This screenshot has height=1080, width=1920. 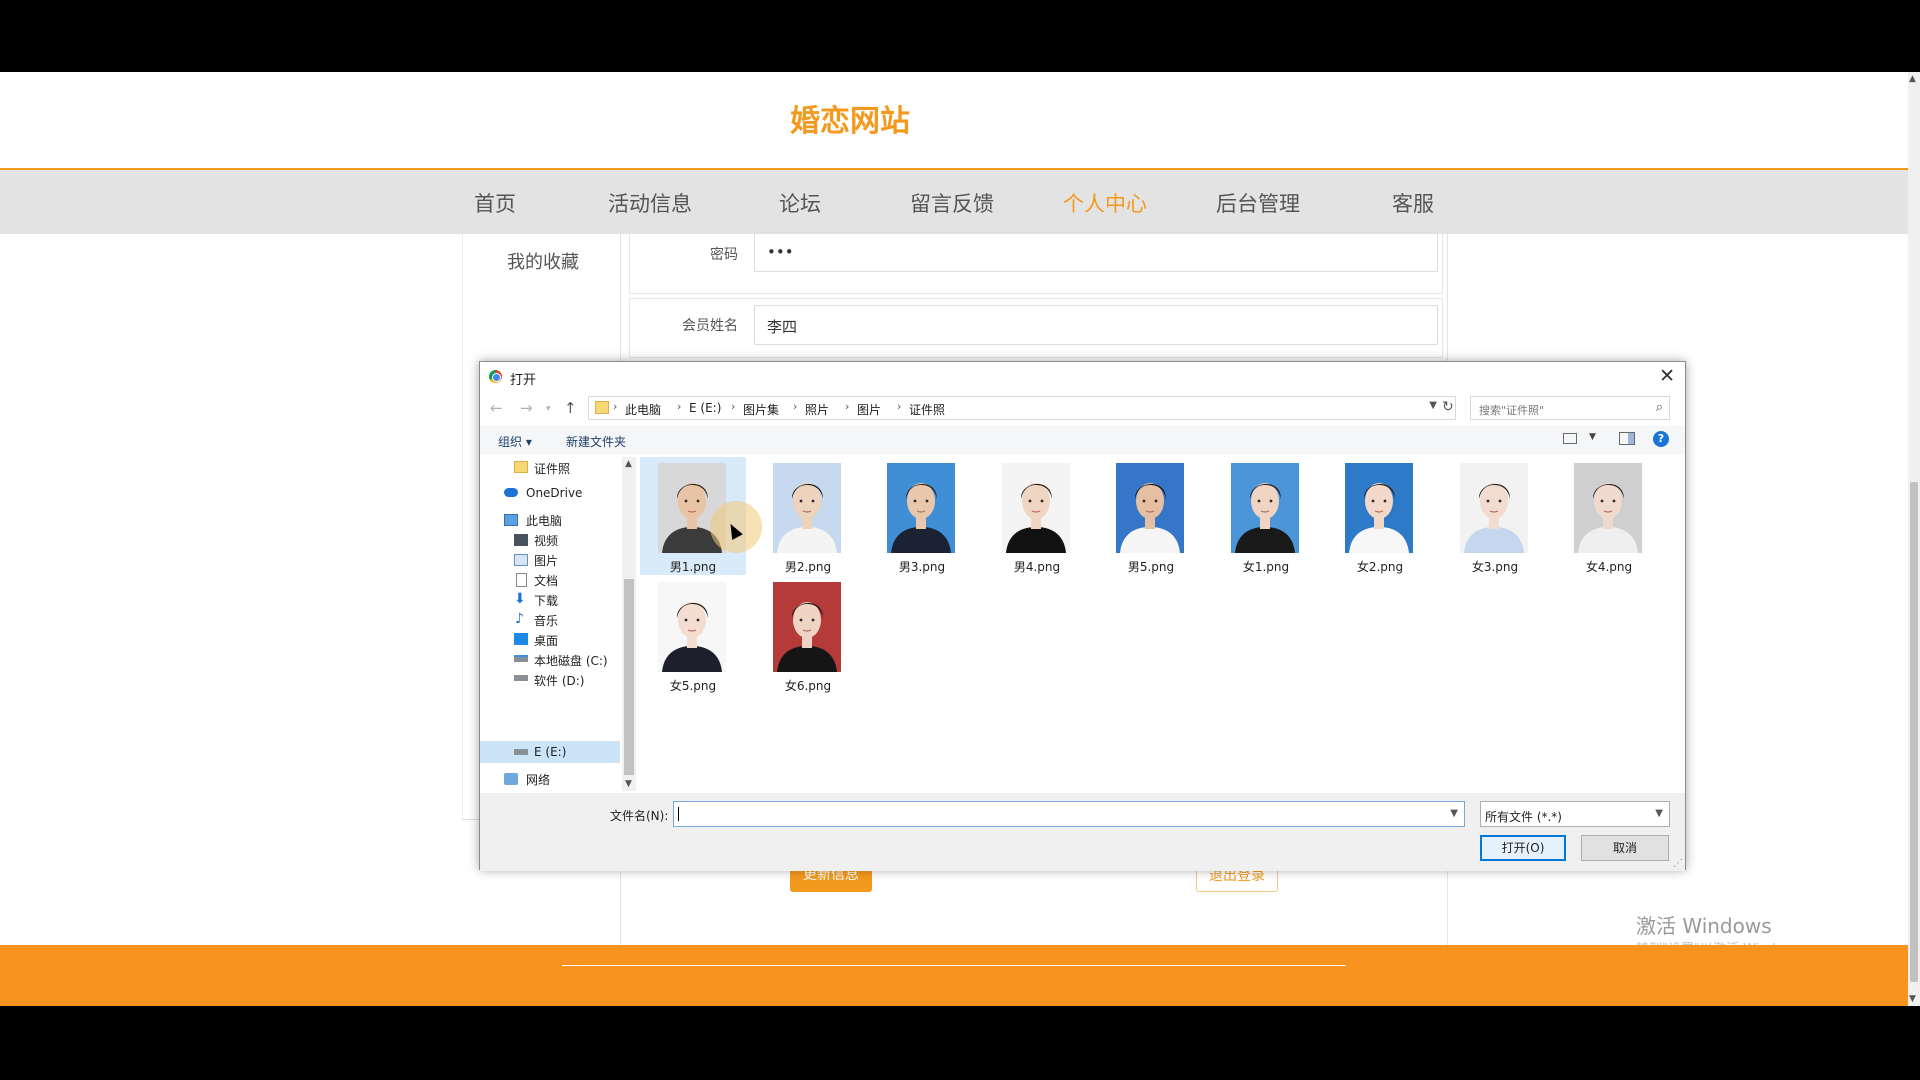 I want to click on organize-menu: 组织 ▾, so click(x=515, y=441).